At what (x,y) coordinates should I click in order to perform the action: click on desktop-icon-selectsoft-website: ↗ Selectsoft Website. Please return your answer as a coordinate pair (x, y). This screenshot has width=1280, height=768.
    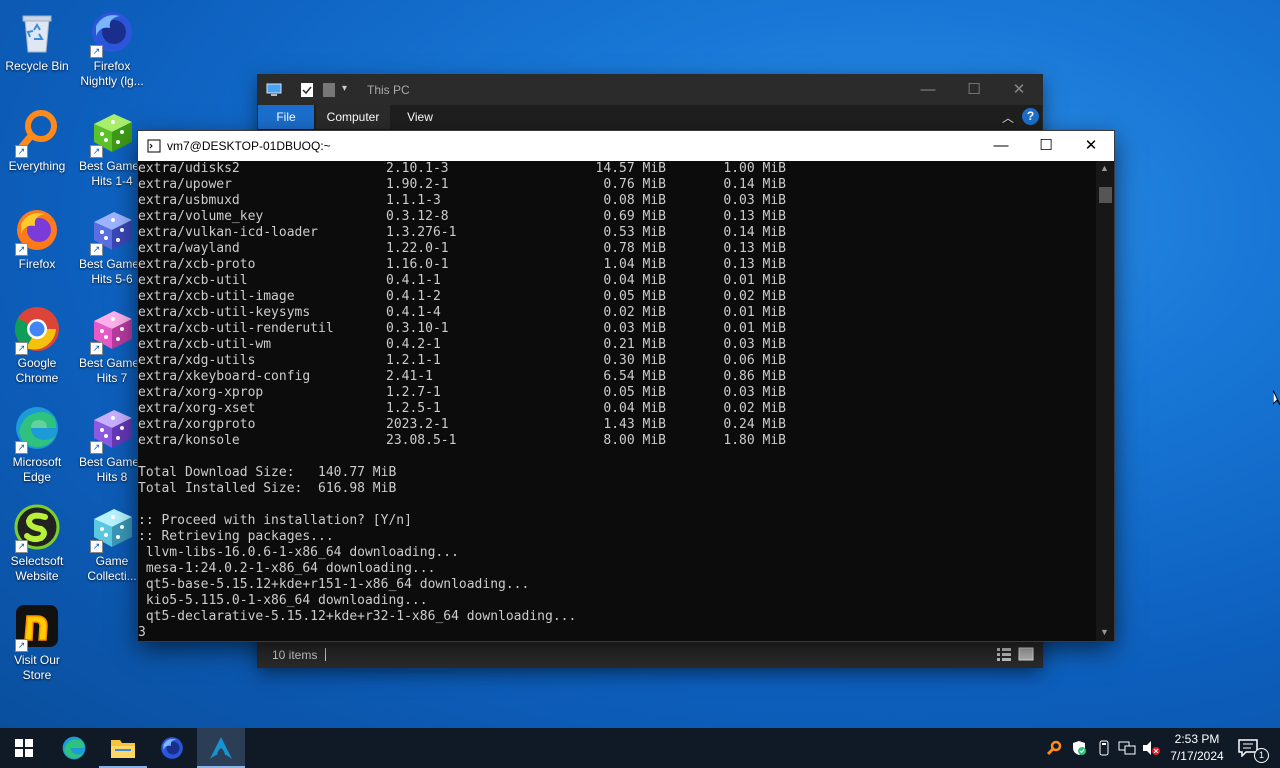
    Looking at the image, I should click on (37, 543).